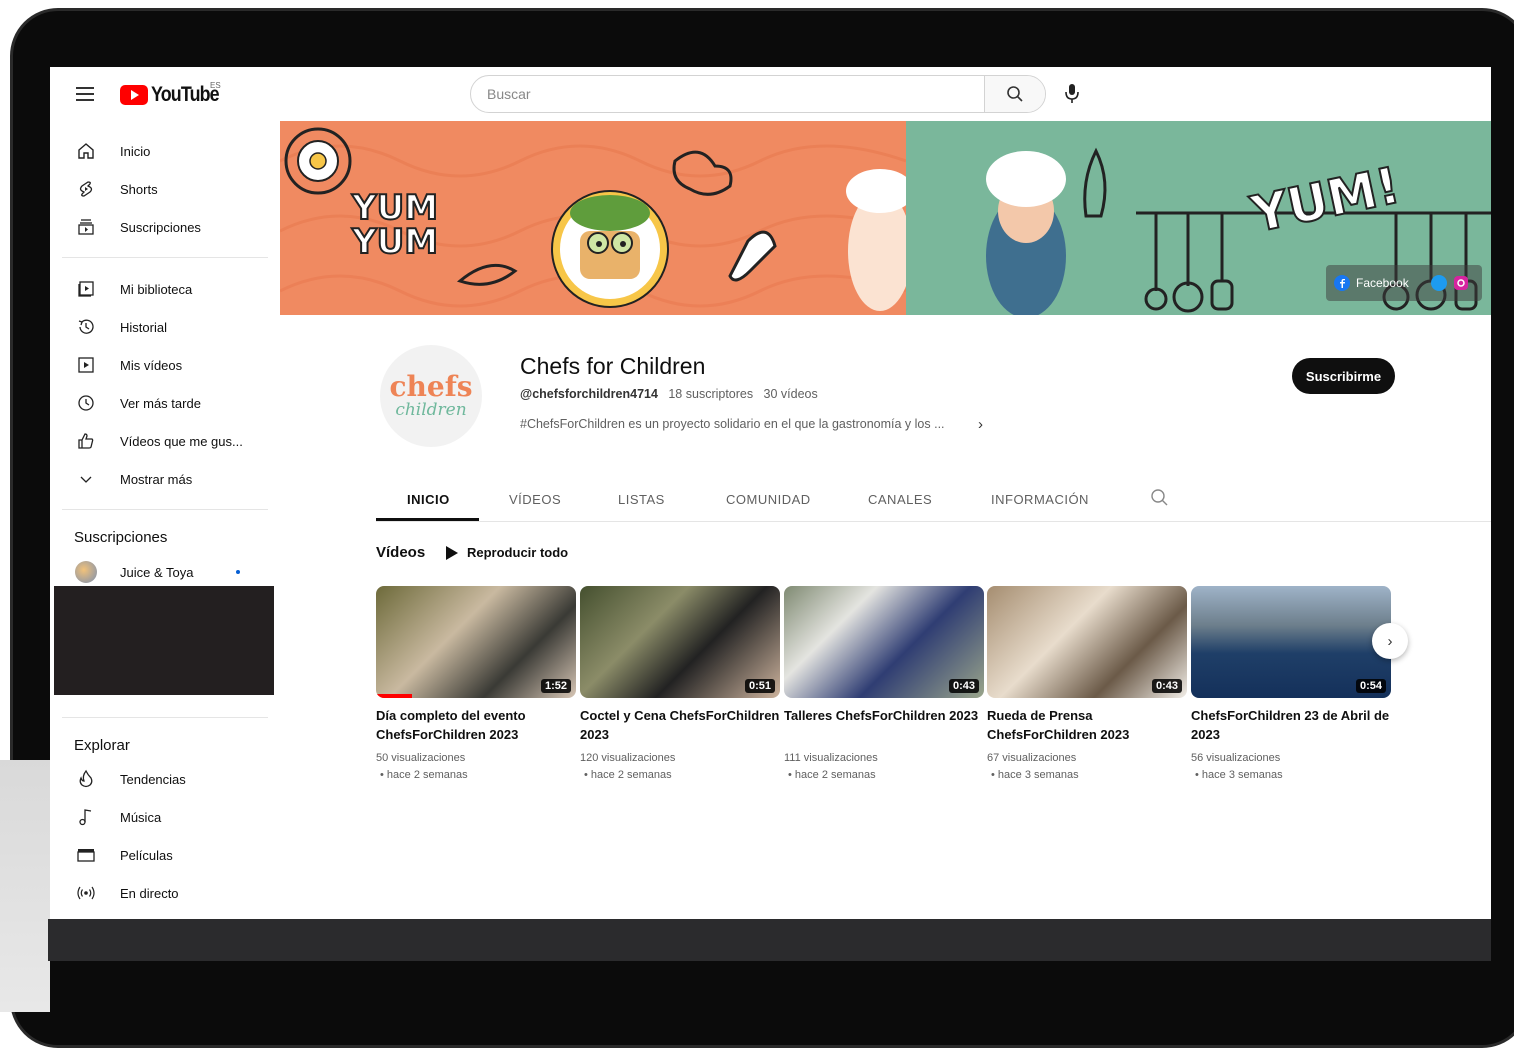 This screenshot has width=1514, height=1048. I want to click on watch-later-icon, so click(86, 403).